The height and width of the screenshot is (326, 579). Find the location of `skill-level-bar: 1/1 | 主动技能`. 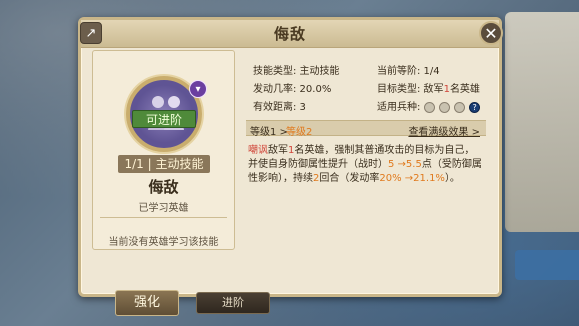

skill-level-bar: 1/1 | 主动技能 is located at coordinates (164, 164).